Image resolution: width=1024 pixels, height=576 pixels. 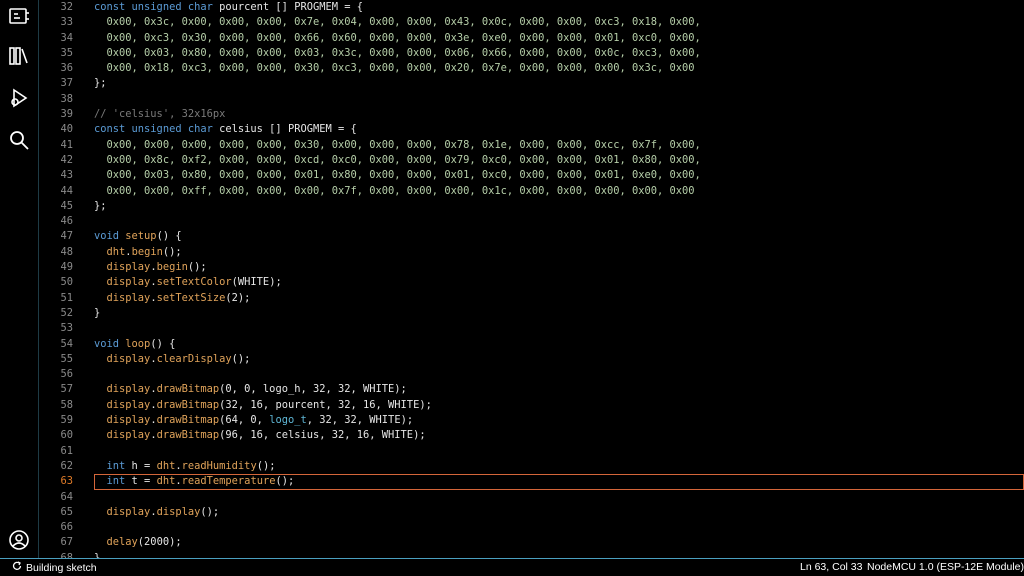 What do you see at coordinates (66, 236) in the screenshot?
I see `line-number: 47` at bounding box center [66, 236].